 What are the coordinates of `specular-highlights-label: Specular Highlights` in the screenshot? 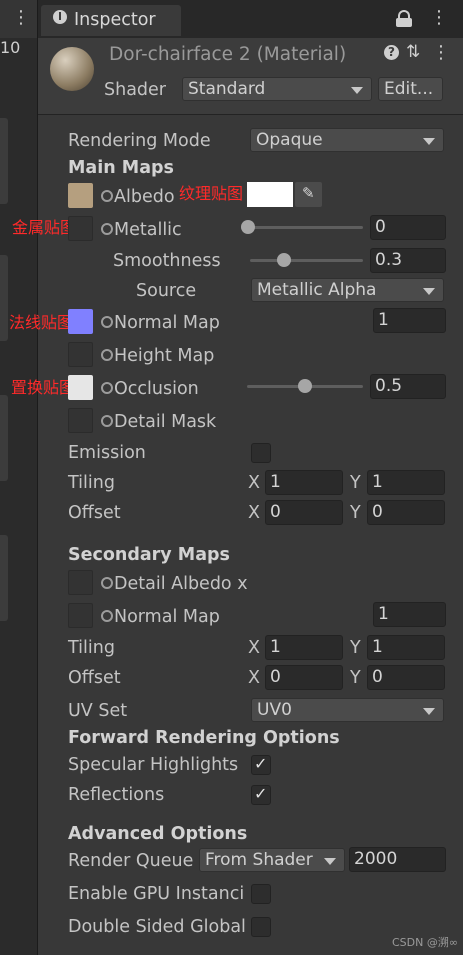 It's located at (153, 765).